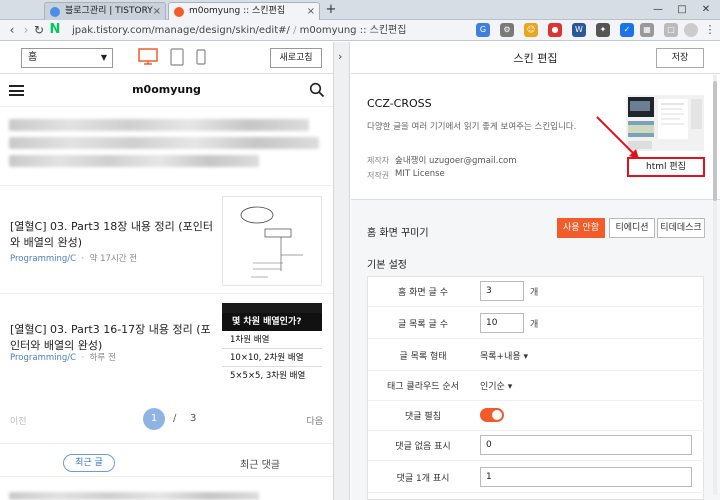 The height and width of the screenshot is (500, 720). What do you see at coordinates (134, 496) in the screenshot?
I see `blurred-text` at bounding box center [134, 496].